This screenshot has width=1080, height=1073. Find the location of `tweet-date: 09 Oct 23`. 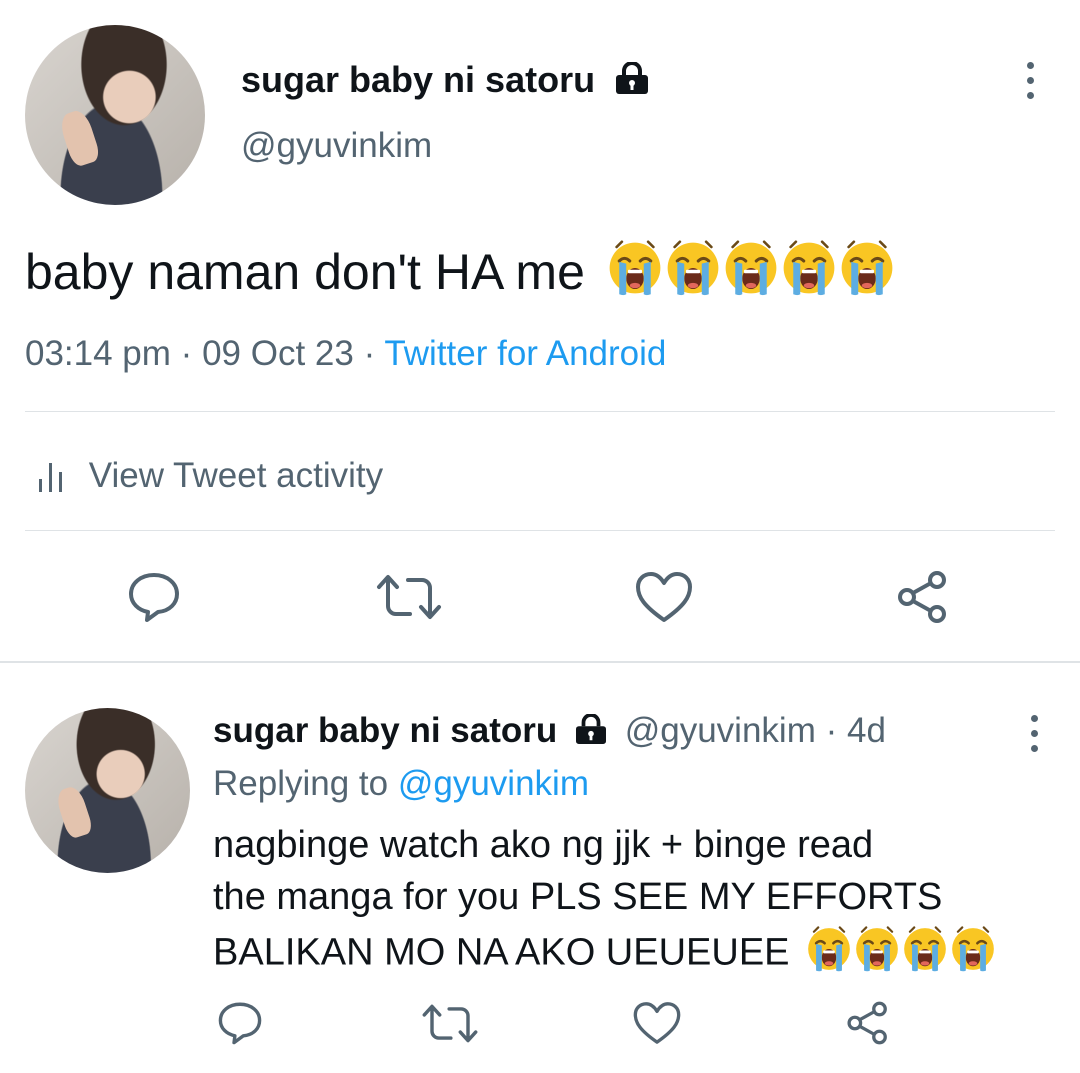

tweet-date: 09 Oct 23 is located at coordinates (278, 353).